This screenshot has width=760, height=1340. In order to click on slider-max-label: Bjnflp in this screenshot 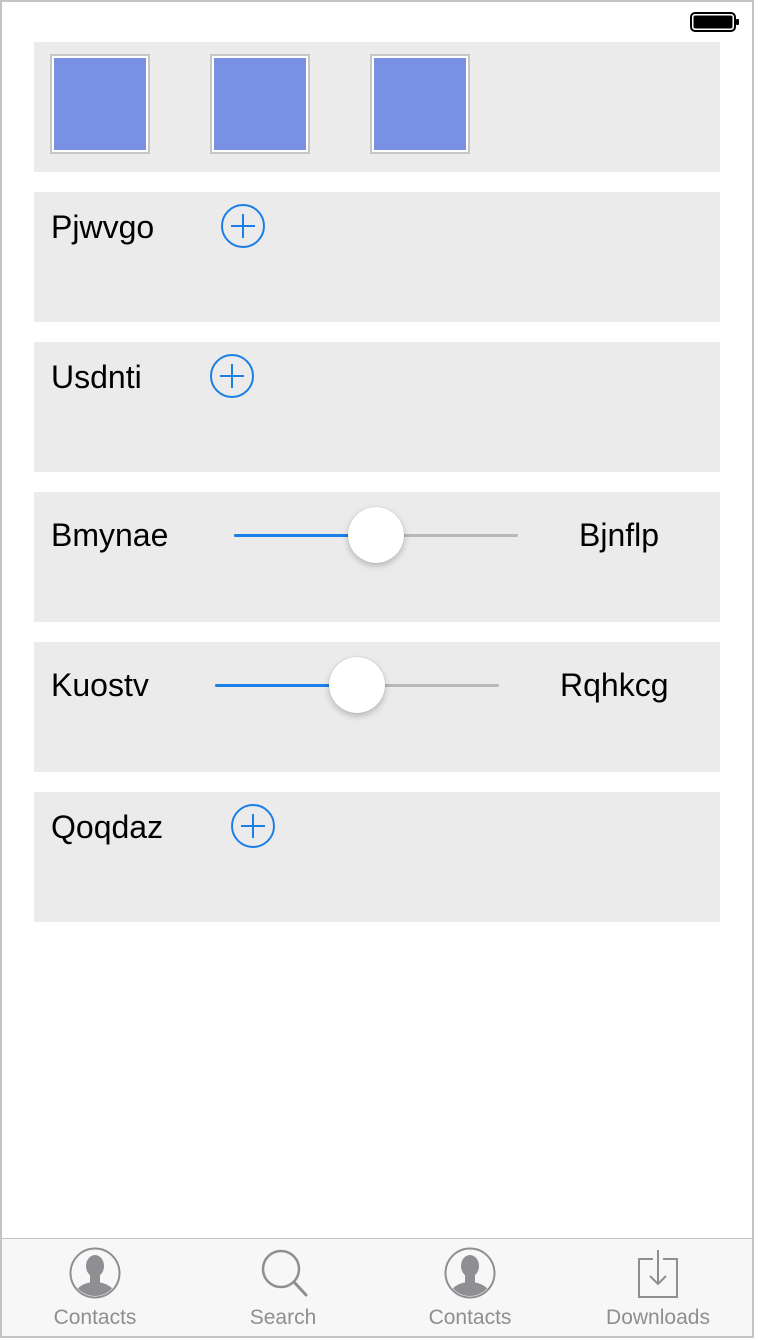, I will do `click(619, 535)`.